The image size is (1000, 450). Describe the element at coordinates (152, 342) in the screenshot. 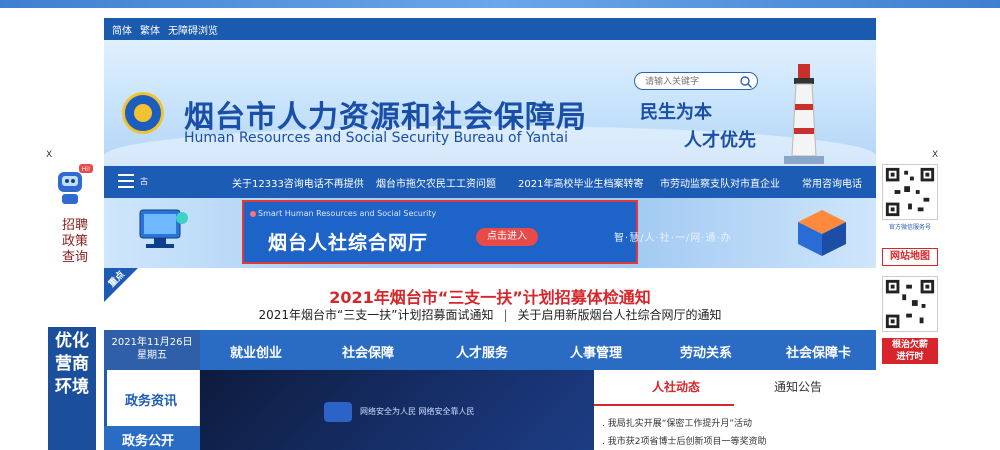

I see `date-text: 2021年11月26日` at that location.